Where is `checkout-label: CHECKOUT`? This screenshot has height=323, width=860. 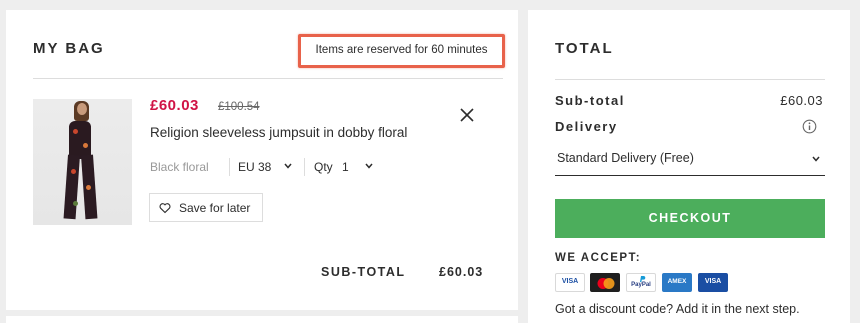
checkout-label: CHECKOUT is located at coordinates (690, 218).